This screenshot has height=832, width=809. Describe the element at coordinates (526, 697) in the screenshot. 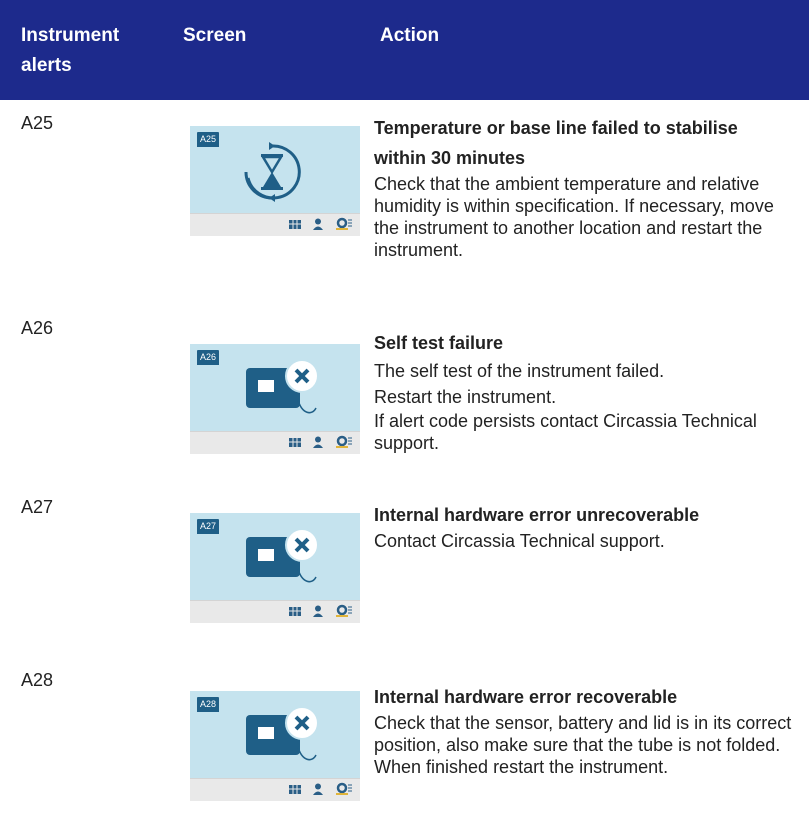

I see `action-title: Internal hardware error recoverable` at that location.